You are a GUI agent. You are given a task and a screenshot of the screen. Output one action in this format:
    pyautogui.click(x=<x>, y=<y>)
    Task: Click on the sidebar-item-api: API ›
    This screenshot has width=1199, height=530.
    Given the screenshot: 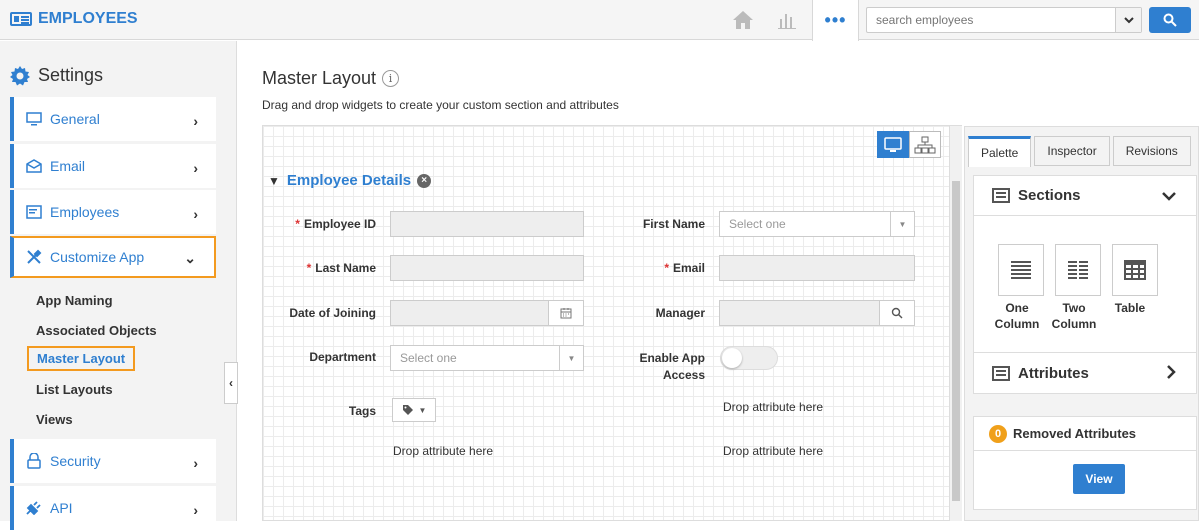 What is the action you would take?
    pyautogui.click(x=113, y=508)
    